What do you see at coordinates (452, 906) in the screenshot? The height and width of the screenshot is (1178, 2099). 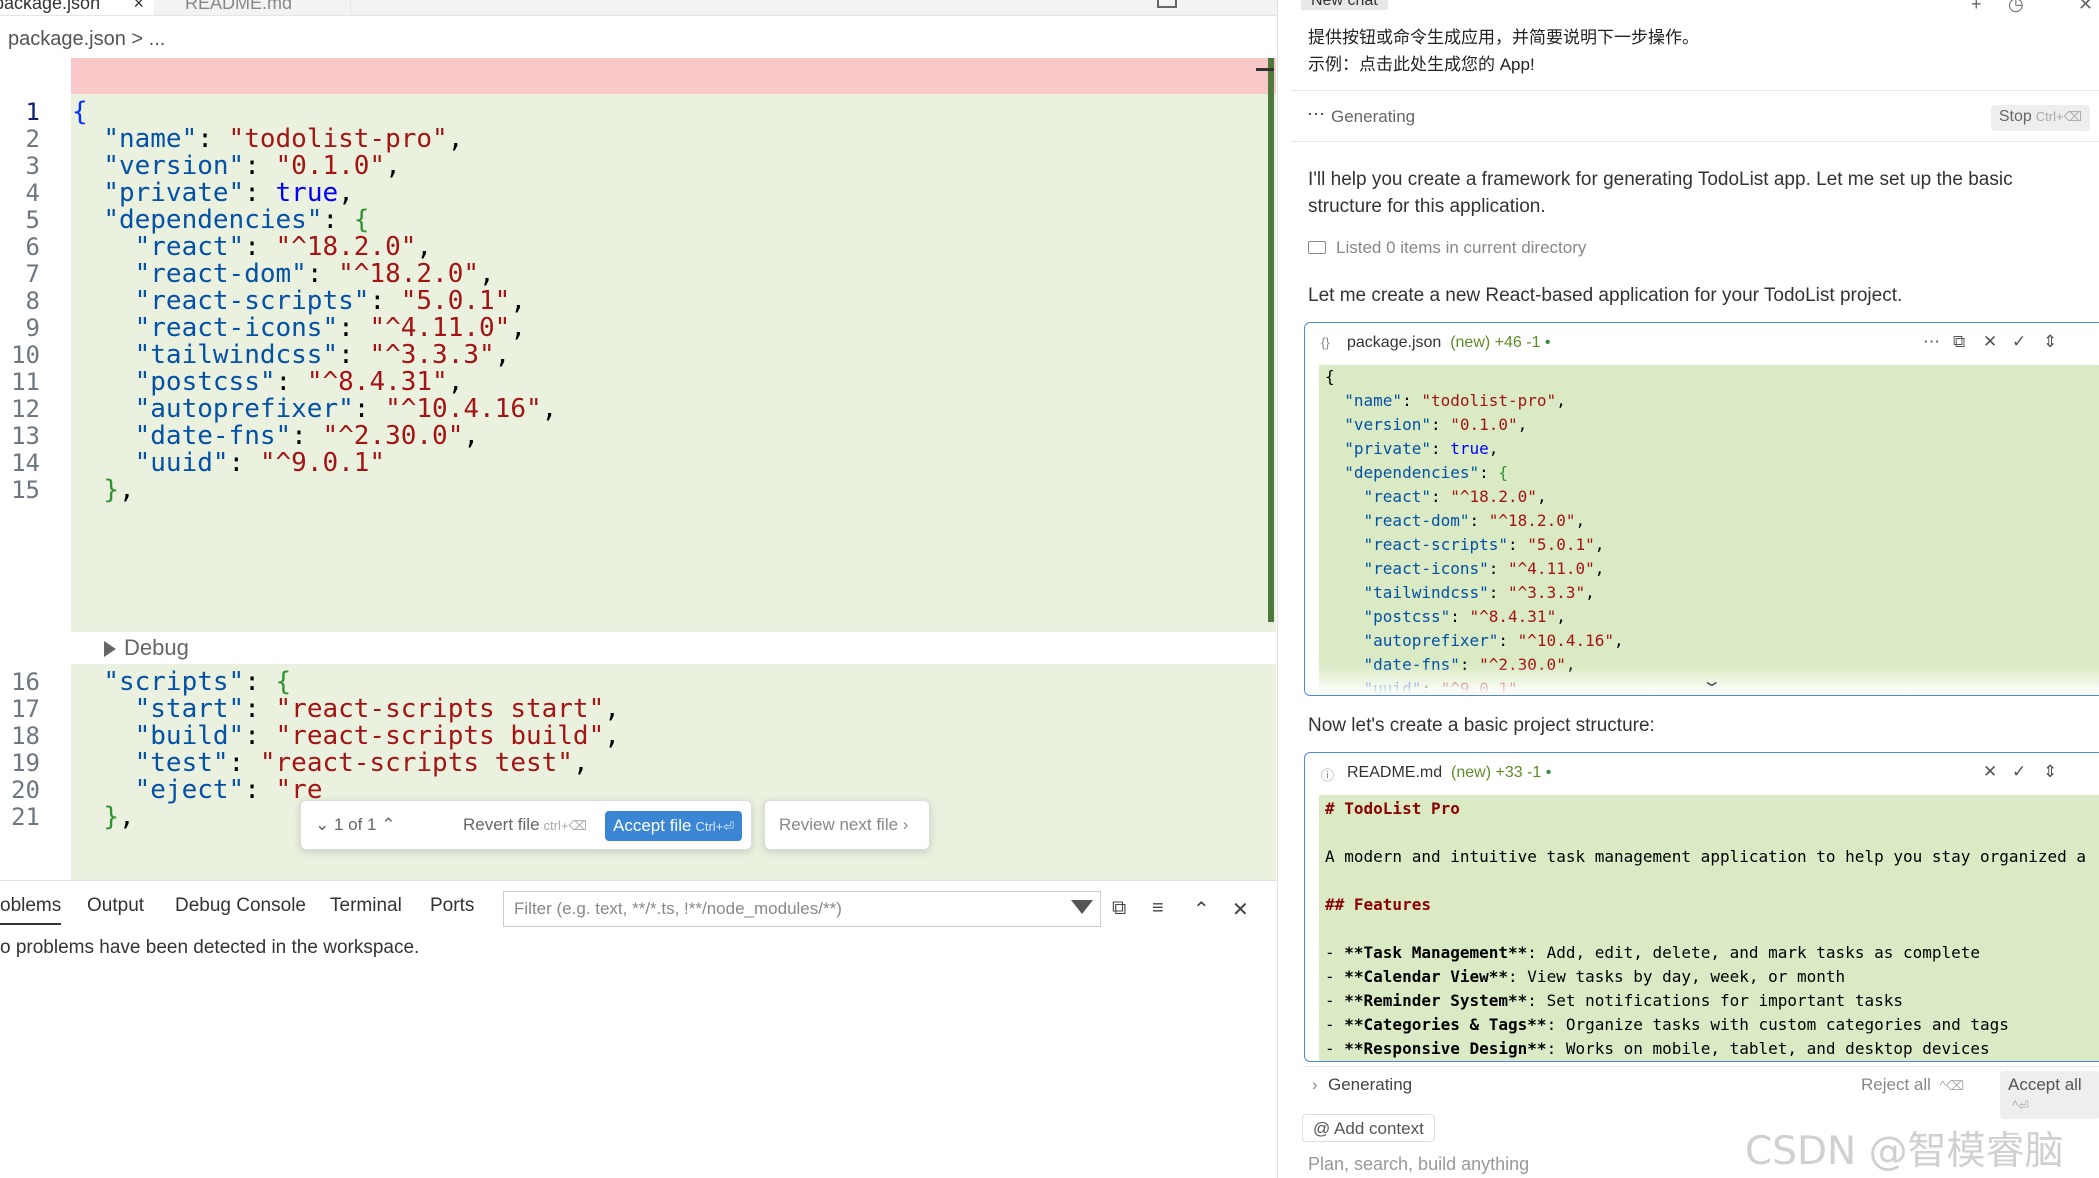 I see `tab-ports: Ports` at bounding box center [452, 906].